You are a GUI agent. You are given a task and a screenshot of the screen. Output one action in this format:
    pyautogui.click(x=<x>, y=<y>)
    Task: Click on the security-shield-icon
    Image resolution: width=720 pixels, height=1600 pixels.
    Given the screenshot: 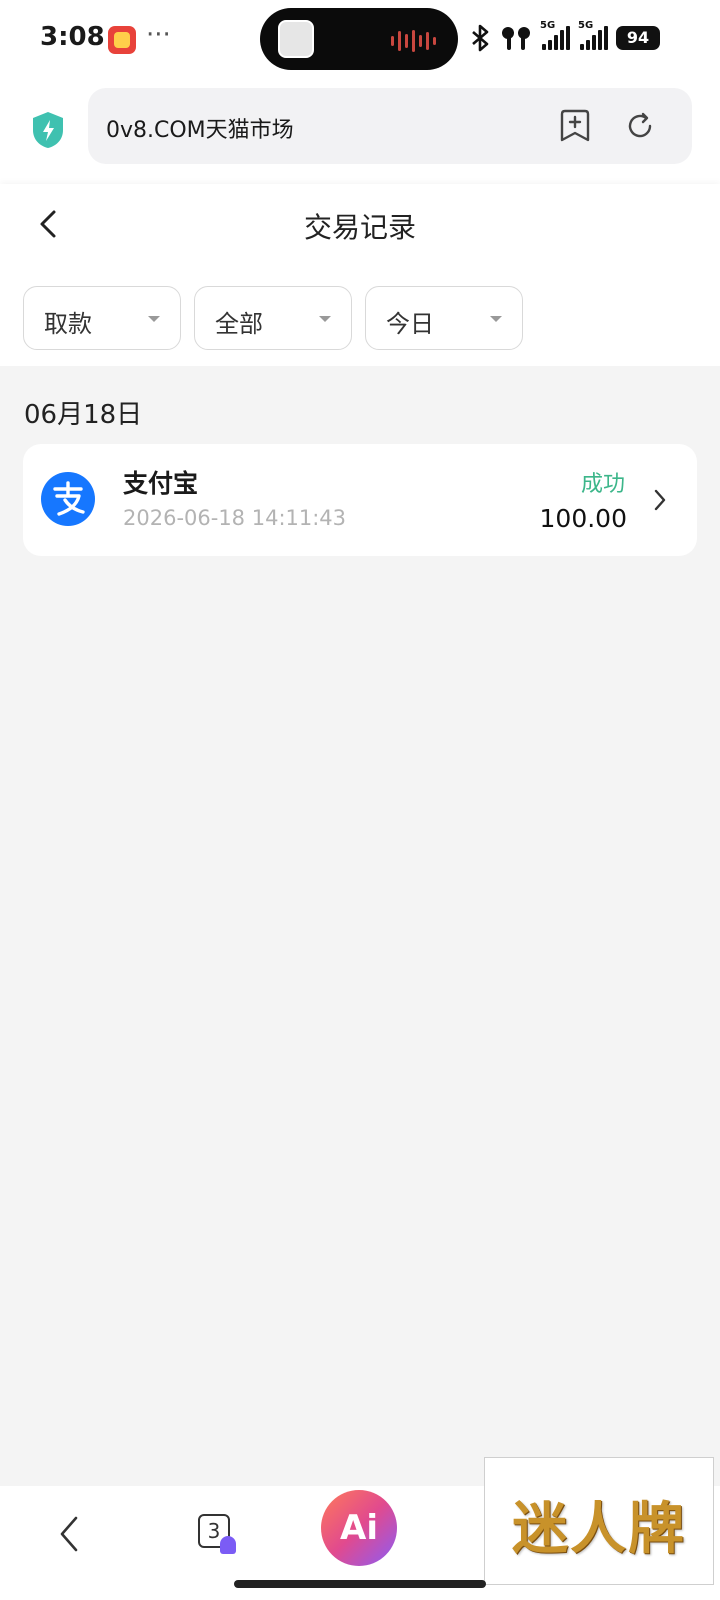 What is the action you would take?
    pyautogui.click(x=48, y=130)
    